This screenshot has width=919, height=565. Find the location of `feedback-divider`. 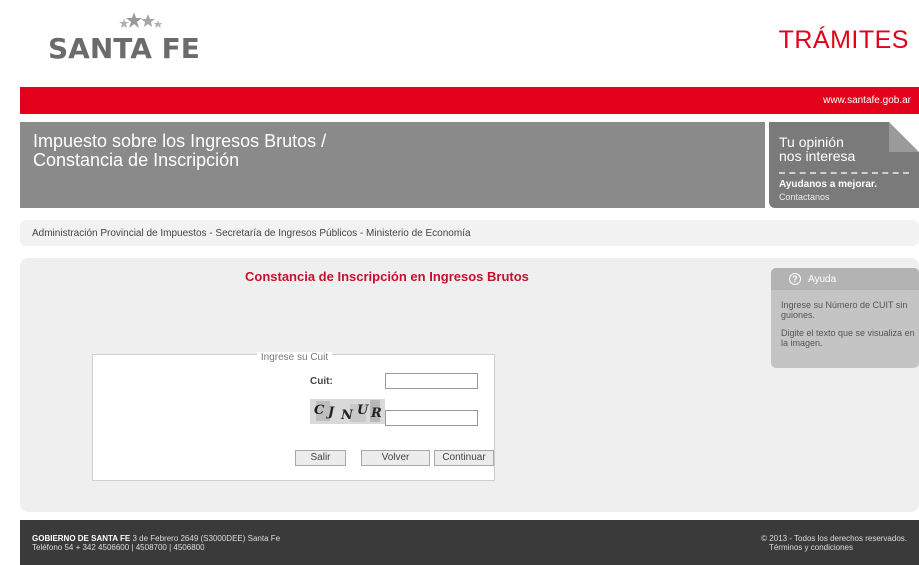

feedback-divider is located at coordinates (844, 173).